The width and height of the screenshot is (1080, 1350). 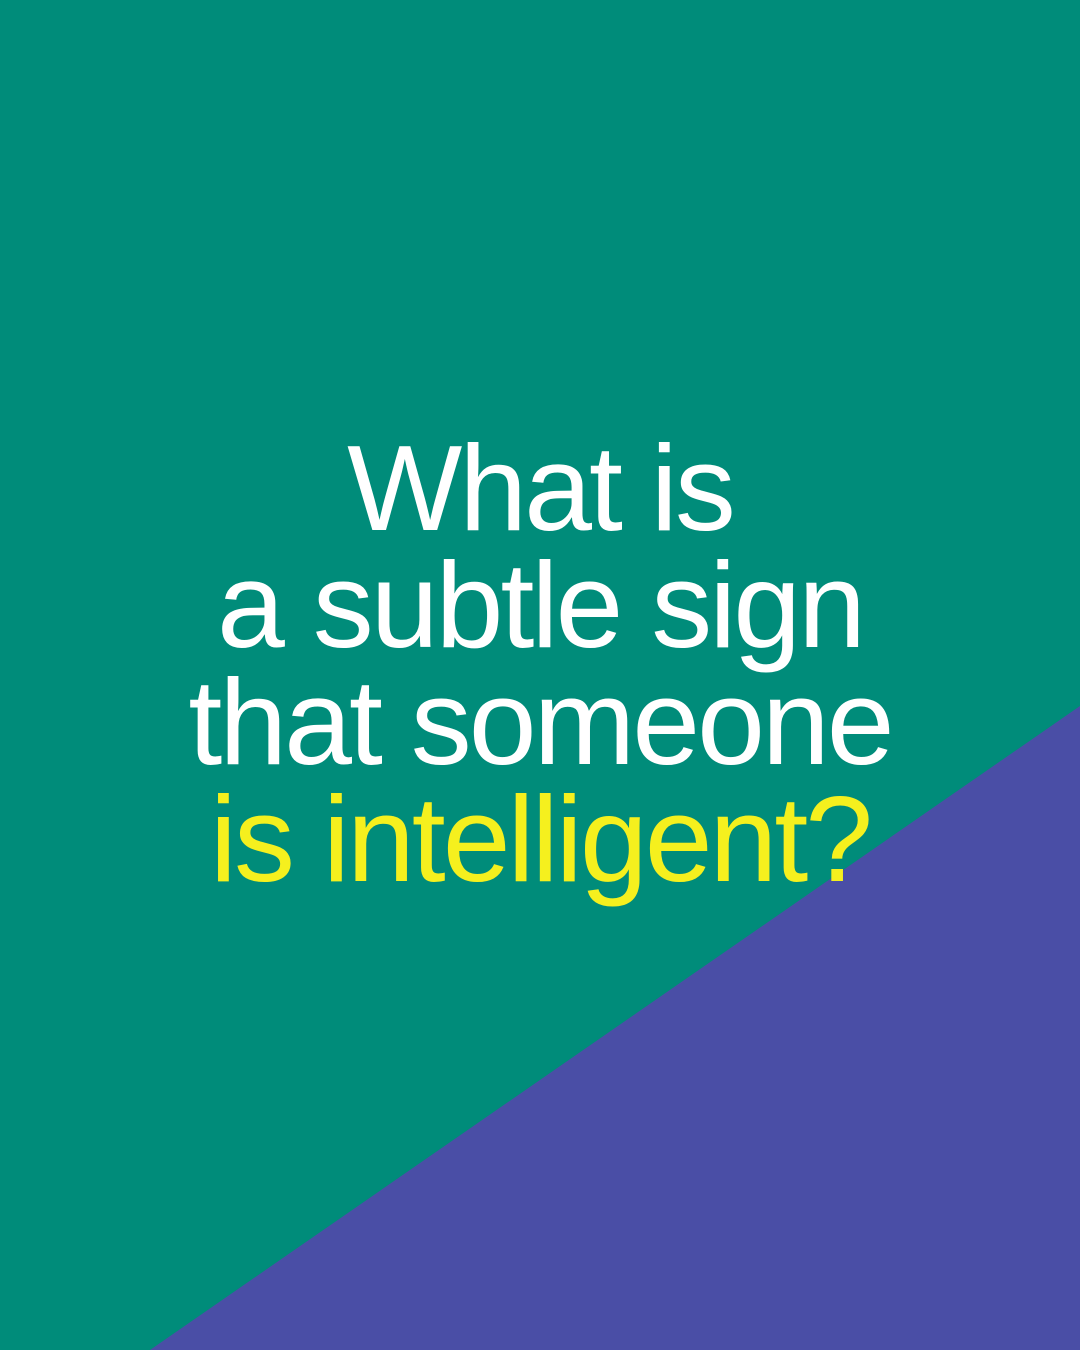 What do you see at coordinates (541, 488) in the screenshot?
I see `headline-line-1: What is` at bounding box center [541, 488].